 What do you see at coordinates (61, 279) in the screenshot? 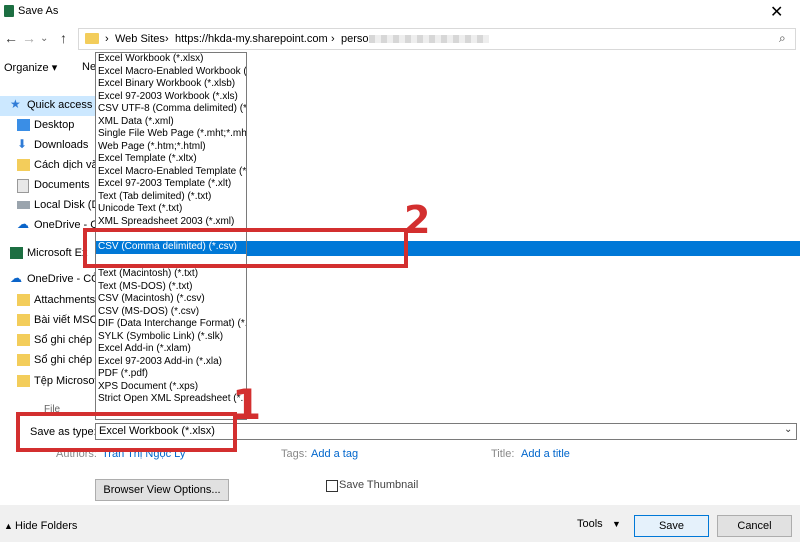
I see `nav-item-label: OneDrive - CÔ` at bounding box center [61, 279].